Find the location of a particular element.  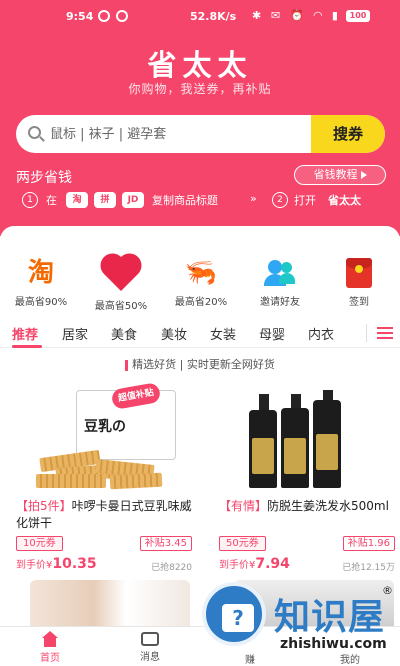

coupon-row: 10元券 补贴3.45 is located at coordinates (106, 544).